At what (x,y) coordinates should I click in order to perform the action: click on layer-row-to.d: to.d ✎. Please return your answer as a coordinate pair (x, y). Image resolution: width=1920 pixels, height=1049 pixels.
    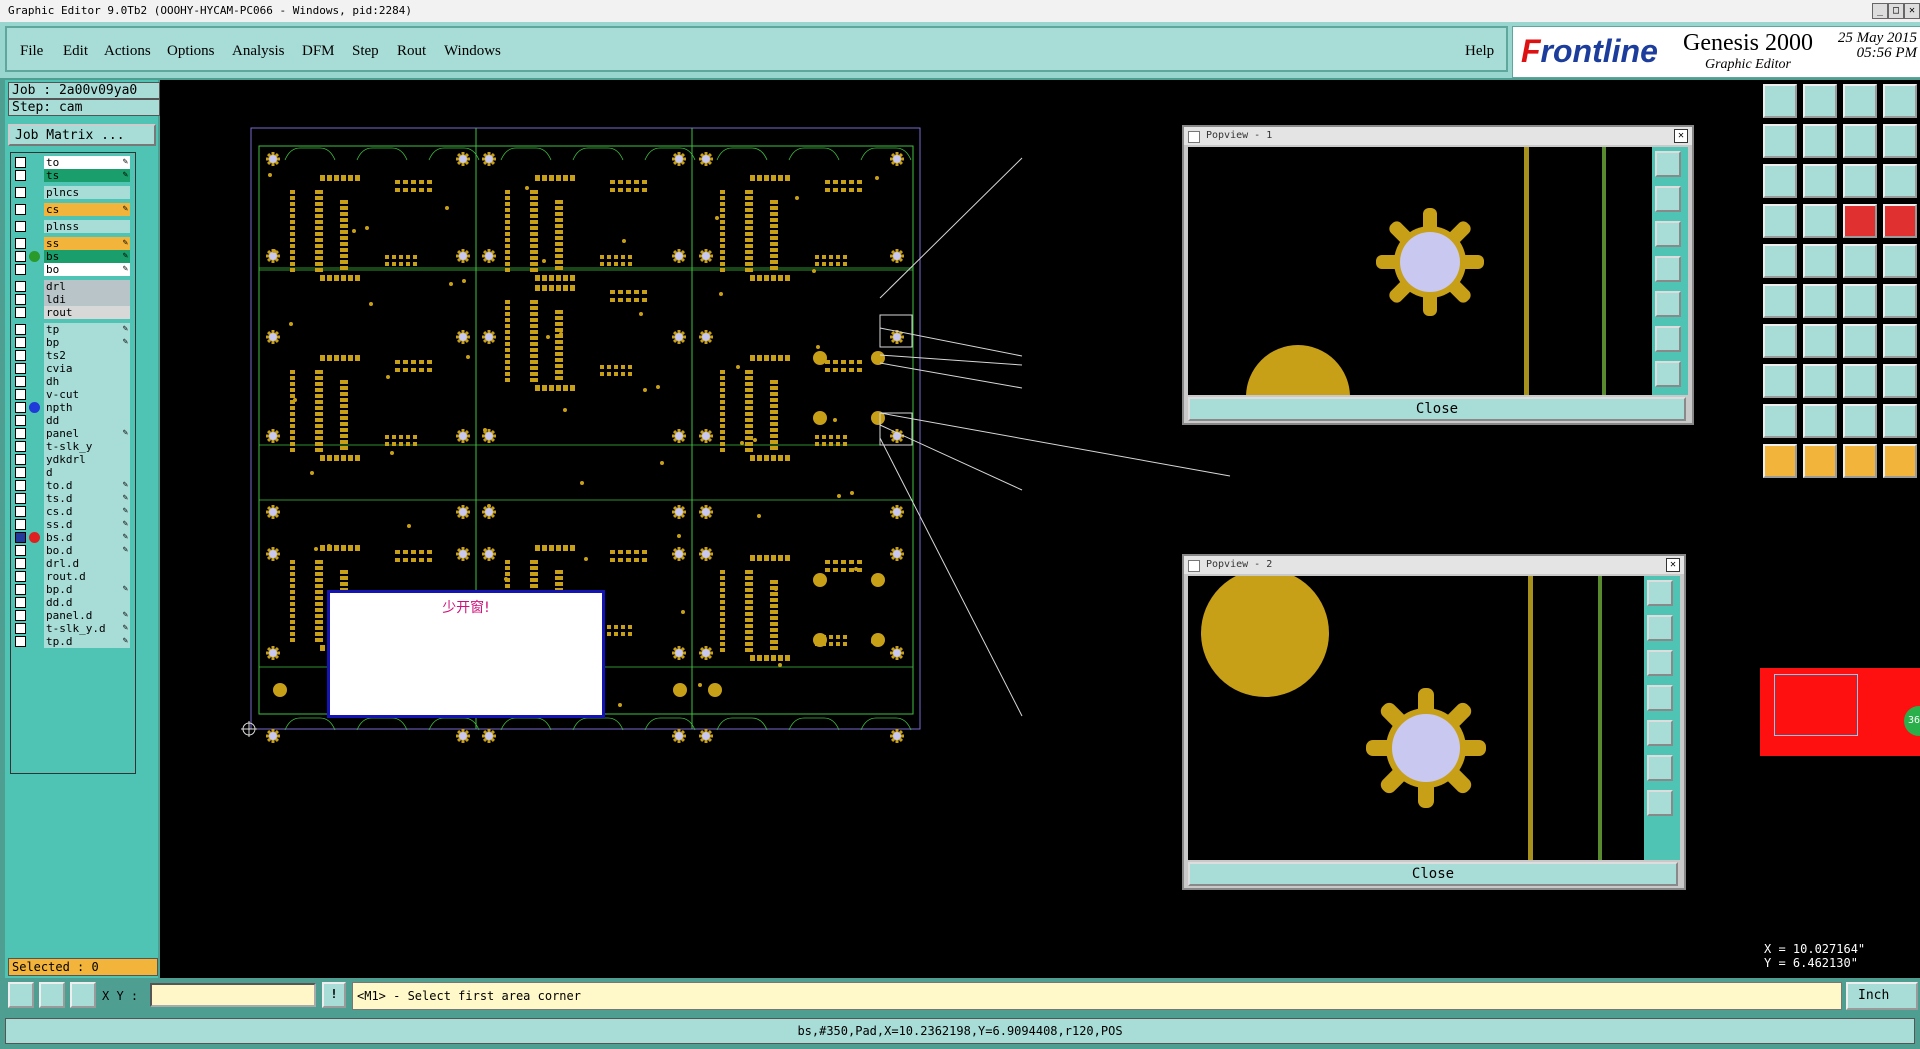
    Looking at the image, I should click on (72, 485).